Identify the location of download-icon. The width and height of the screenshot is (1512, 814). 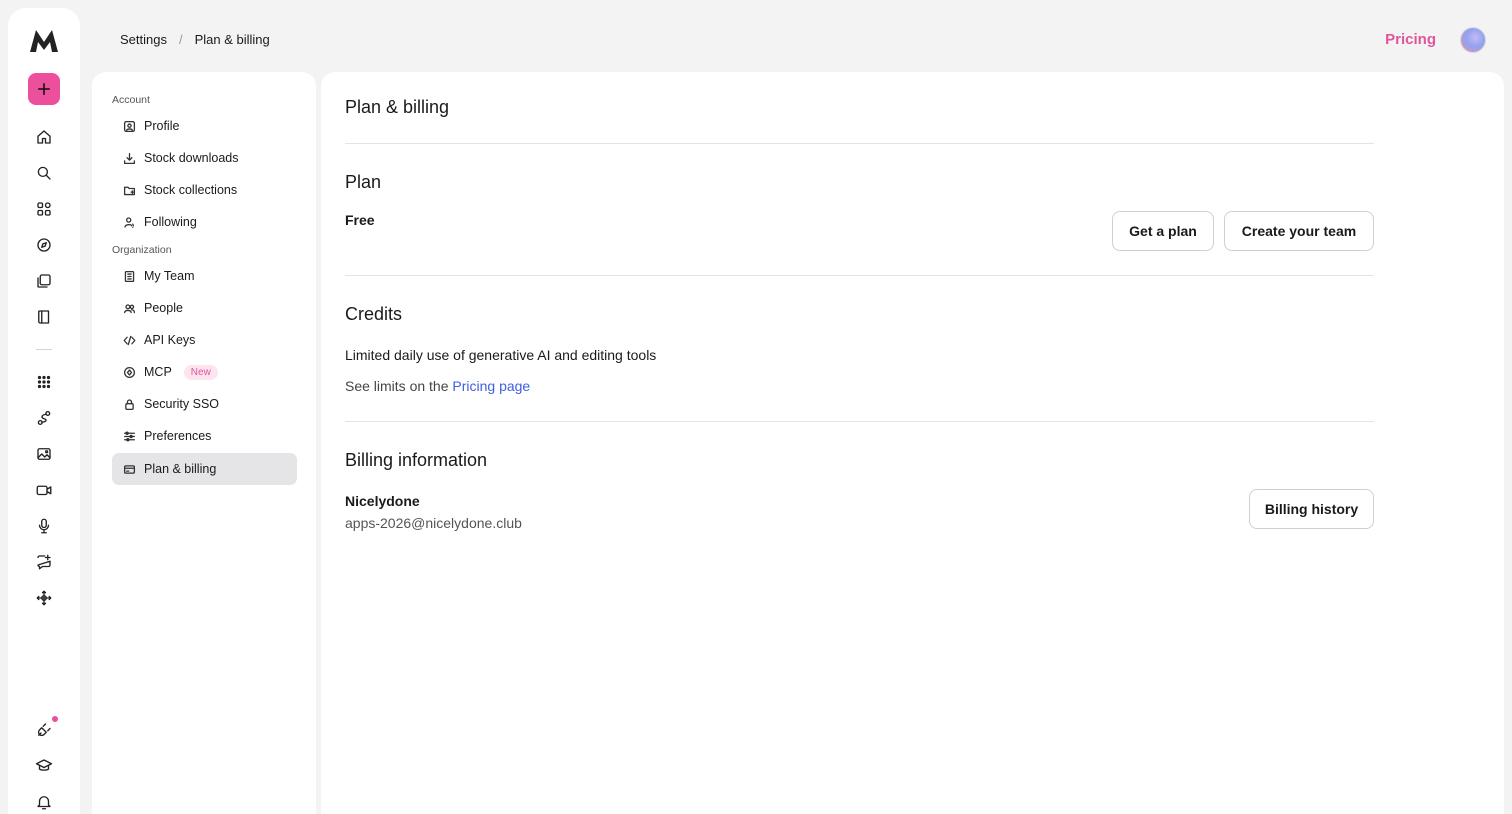
(129, 158).